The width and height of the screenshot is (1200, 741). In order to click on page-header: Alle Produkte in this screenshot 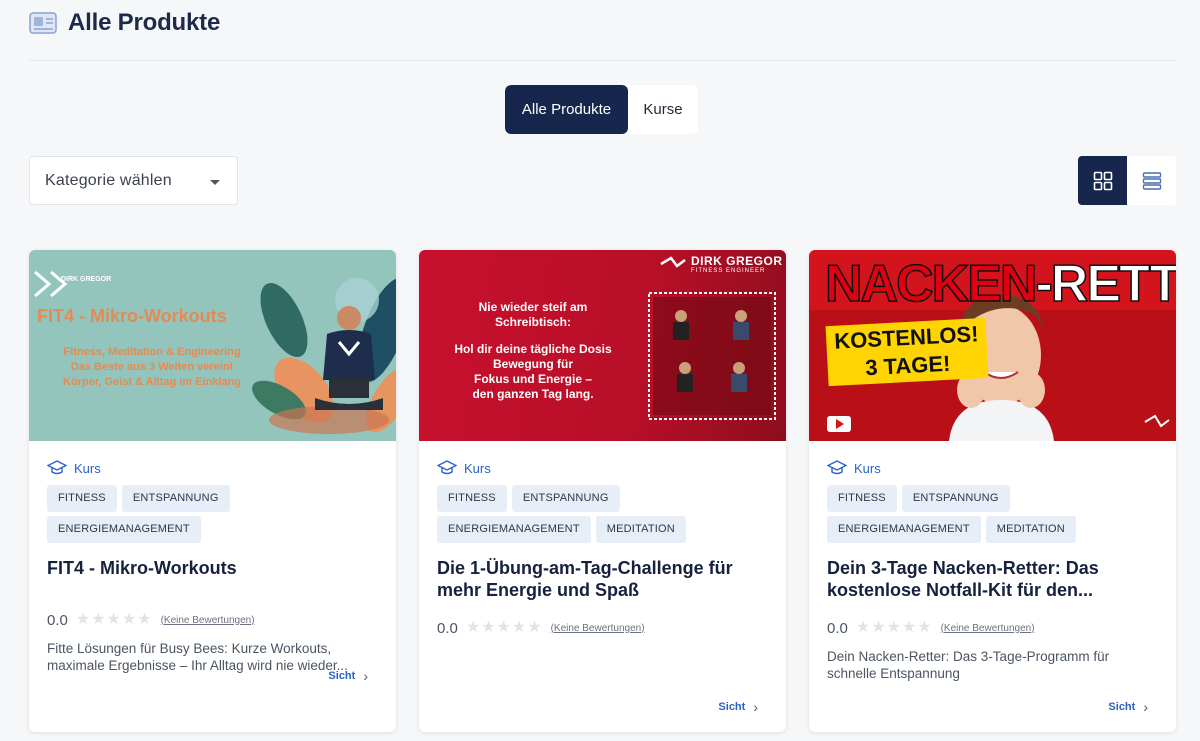, I will do `click(124, 23)`.